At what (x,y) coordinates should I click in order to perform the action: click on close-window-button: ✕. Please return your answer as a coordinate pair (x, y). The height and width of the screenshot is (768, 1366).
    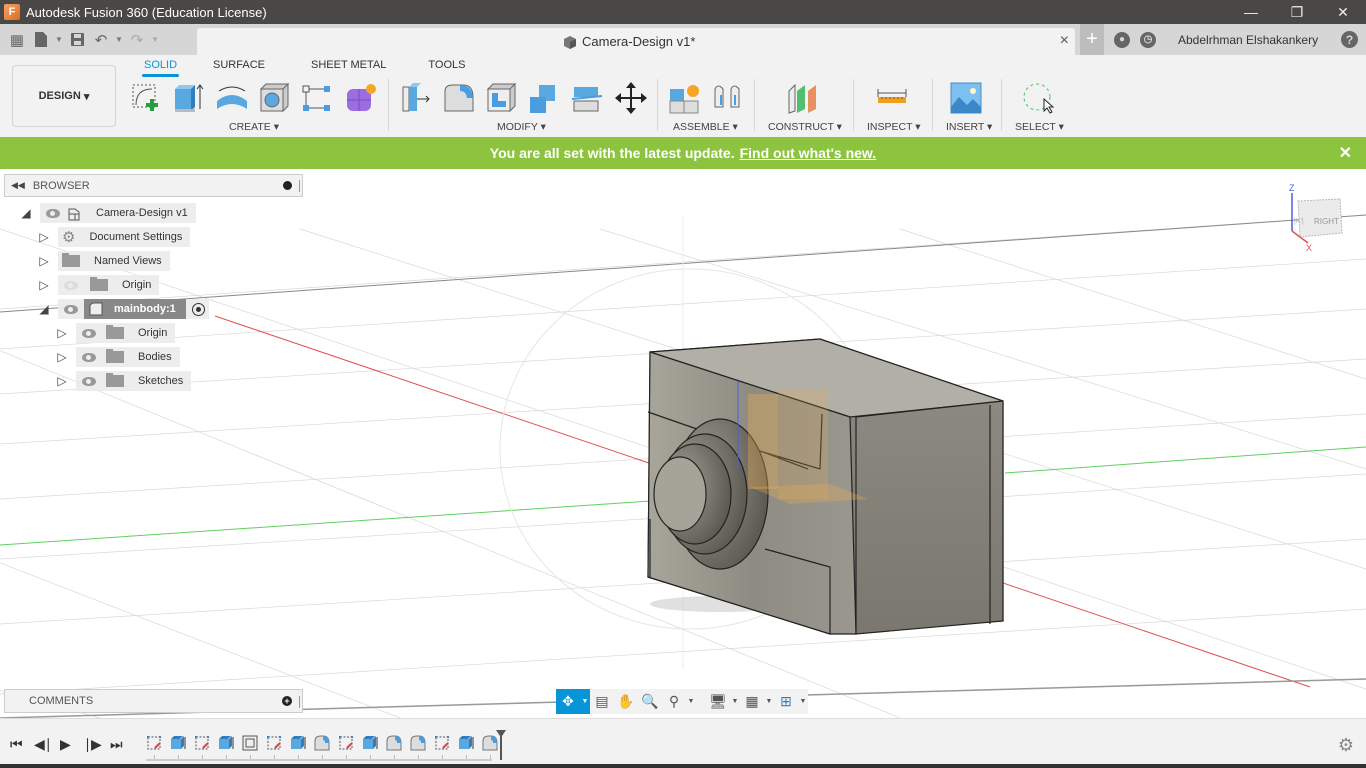
    Looking at the image, I should click on (1343, 12).